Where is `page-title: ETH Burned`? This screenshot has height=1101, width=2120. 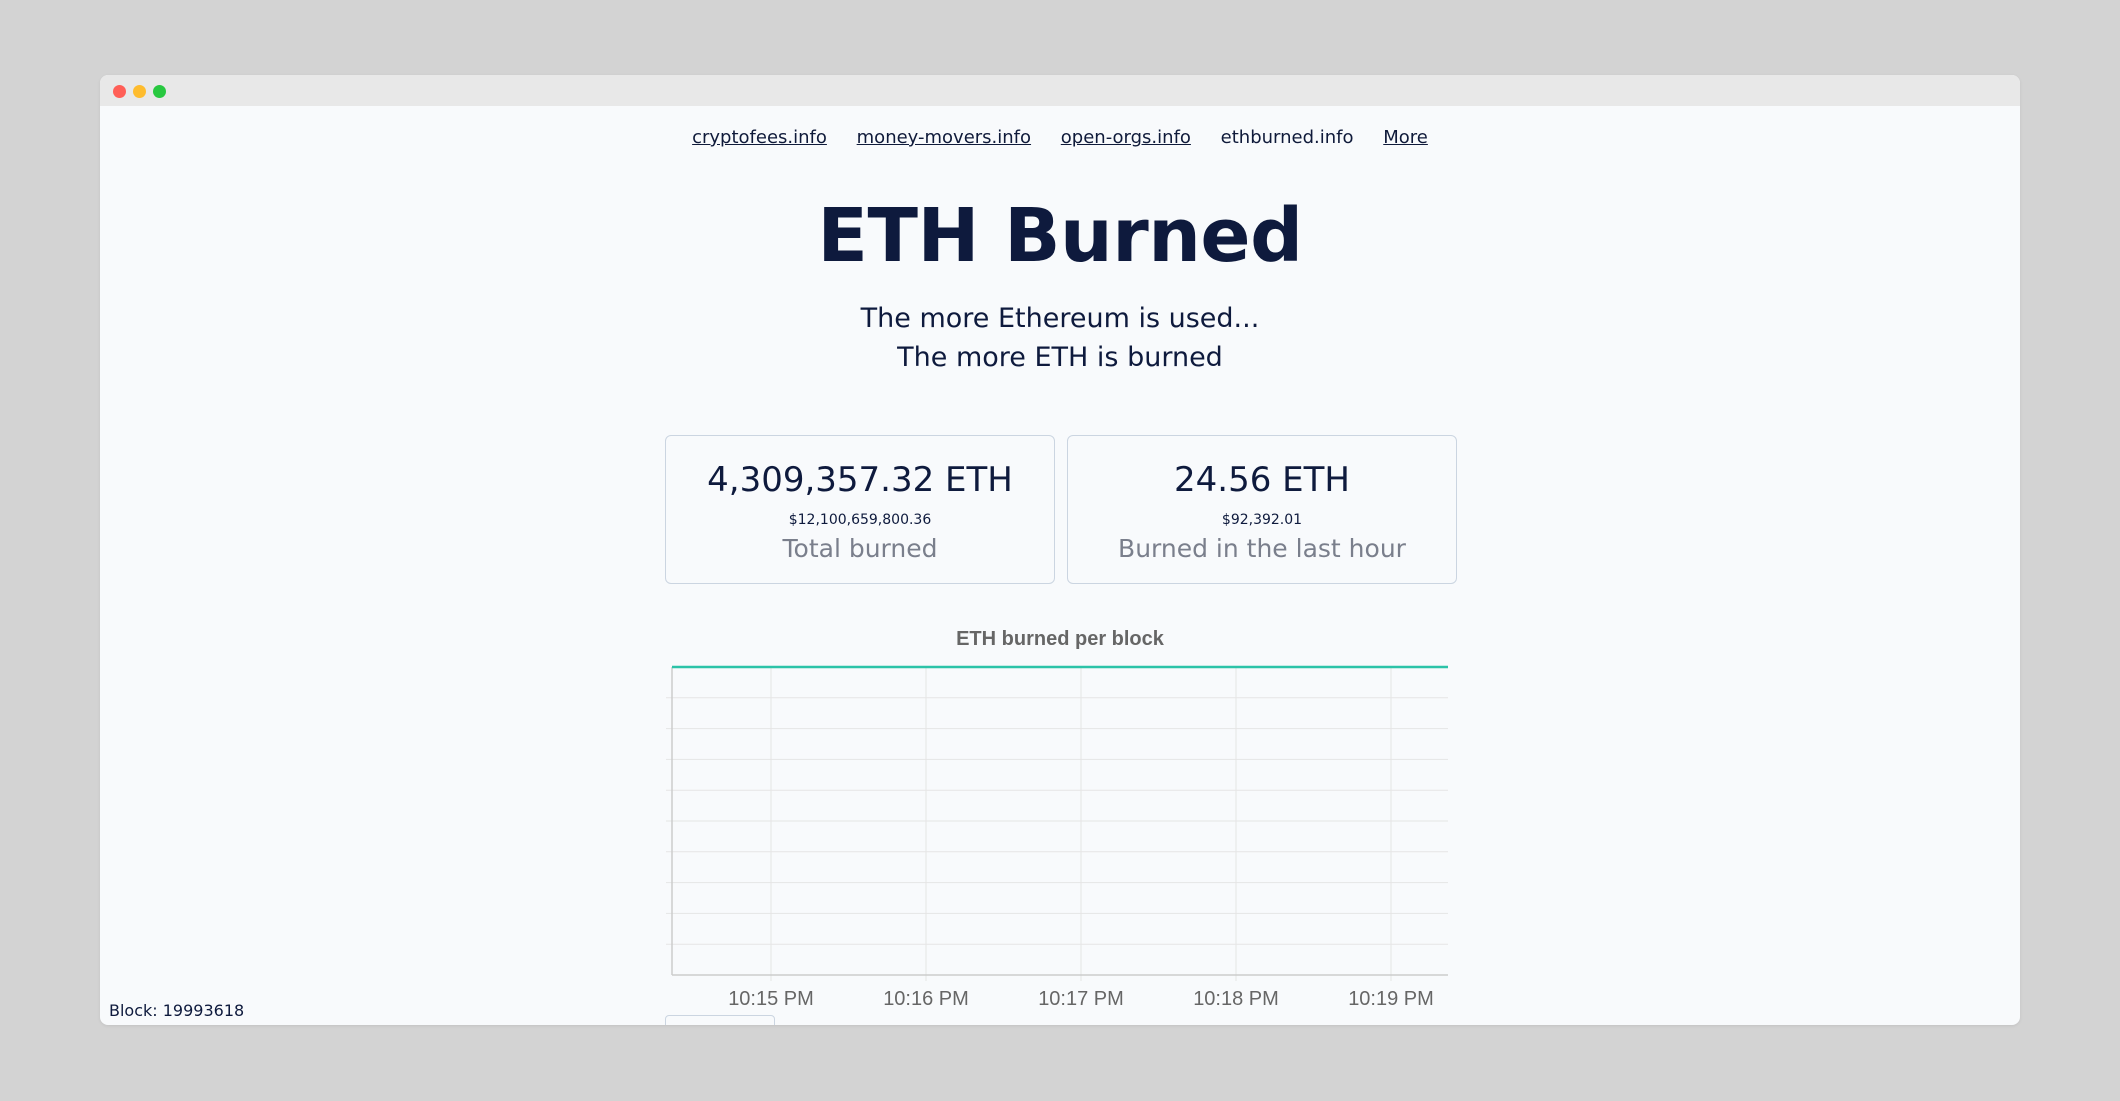
page-title: ETH Burned is located at coordinates (1060, 236).